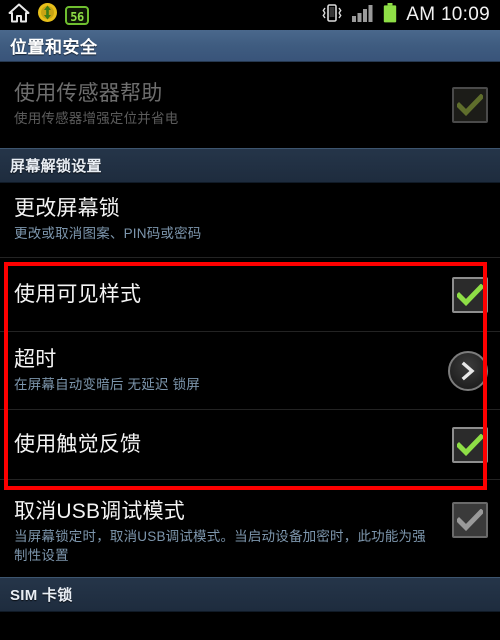  What do you see at coordinates (332, 15) in the screenshot?
I see `vibrate-icon` at bounding box center [332, 15].